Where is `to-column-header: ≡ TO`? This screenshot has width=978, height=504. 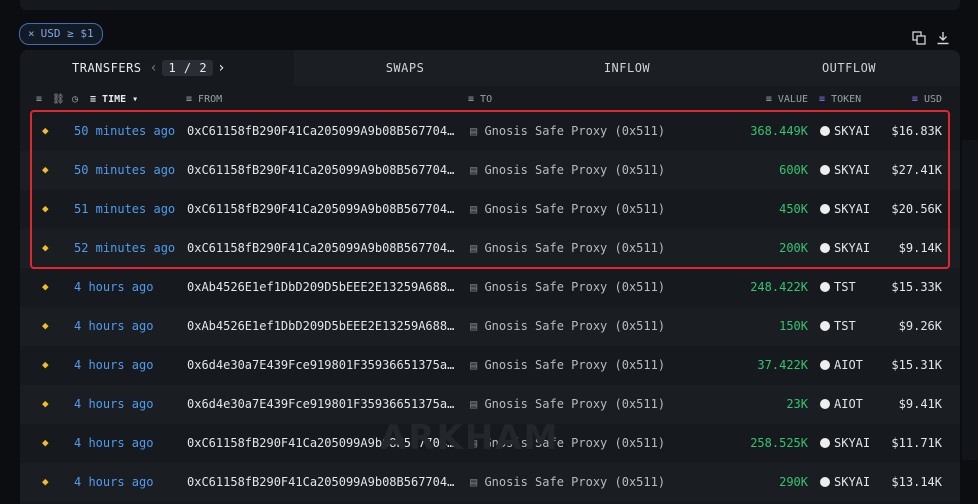
to-column-header: ≡ TO is located at coordinates (480, 99).